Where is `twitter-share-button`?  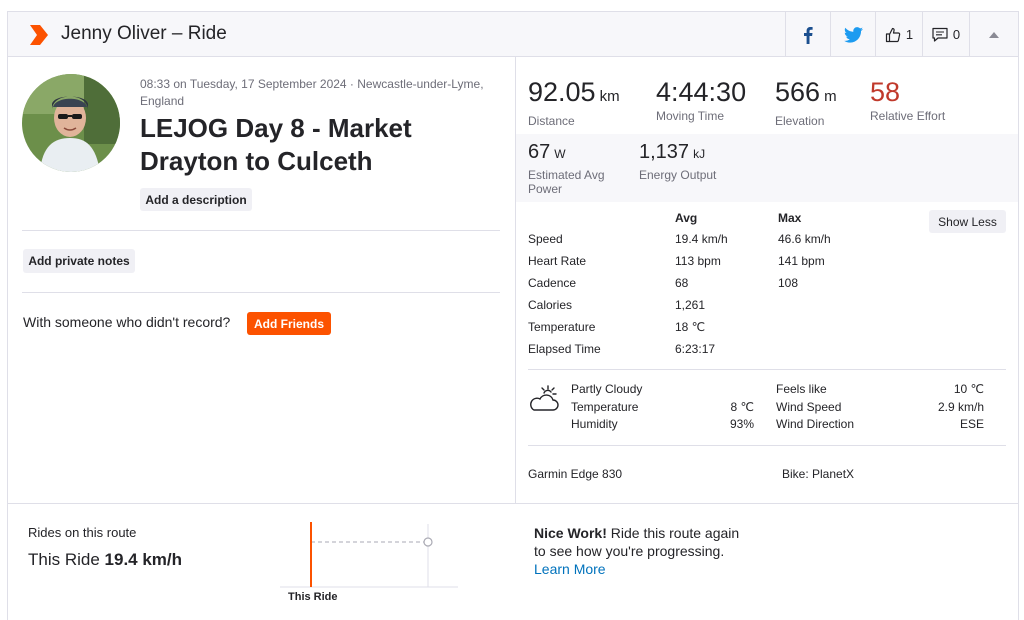 twitter-share-button is located at coordinates (852, 34).